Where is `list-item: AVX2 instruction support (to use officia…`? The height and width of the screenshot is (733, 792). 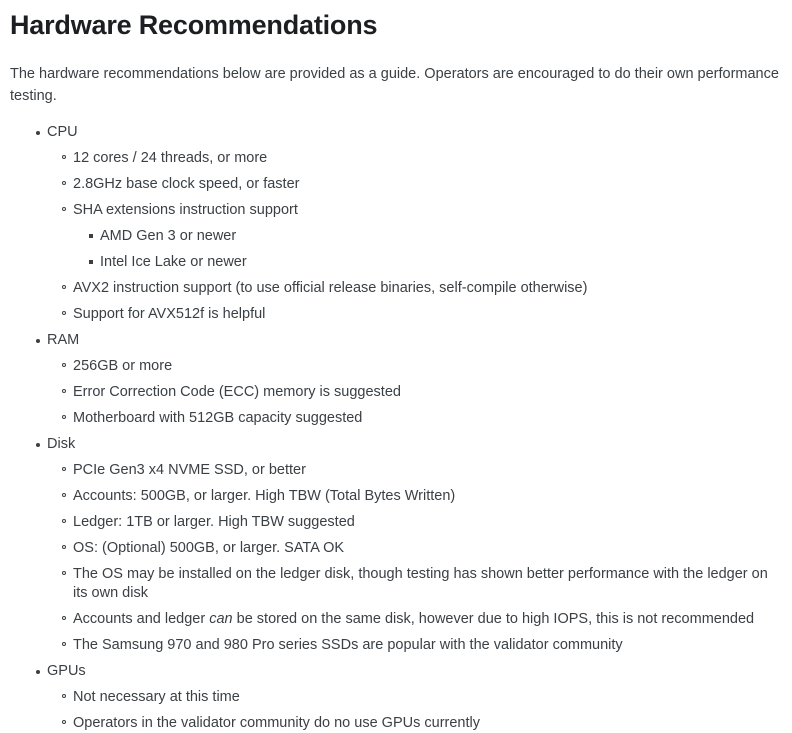
list-item: AVX2 instruction support (to use officia… is located at coordinates (415, 288).